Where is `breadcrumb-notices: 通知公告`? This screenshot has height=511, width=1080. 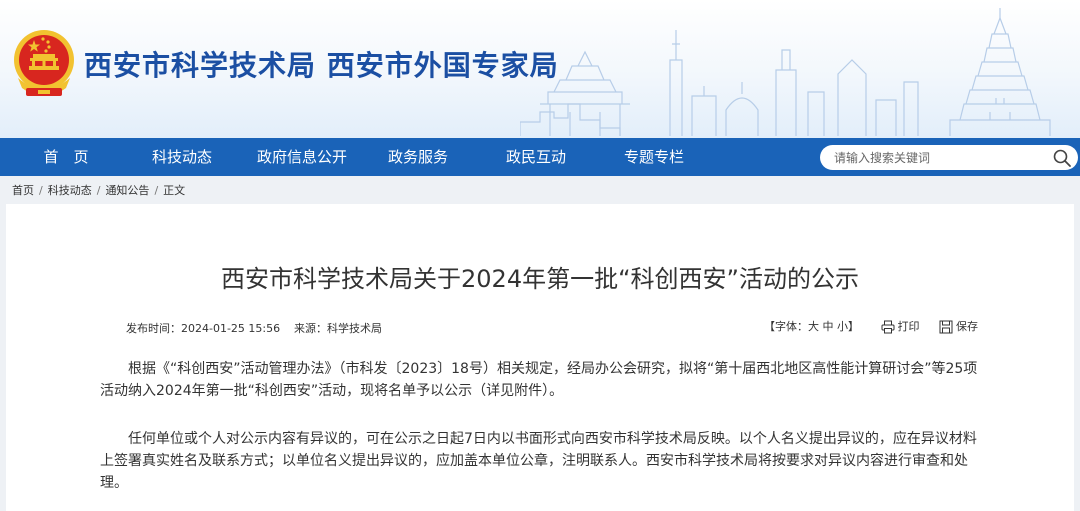
breadcrumb-notices: 通知公告 is located at coordinates (127, 190).